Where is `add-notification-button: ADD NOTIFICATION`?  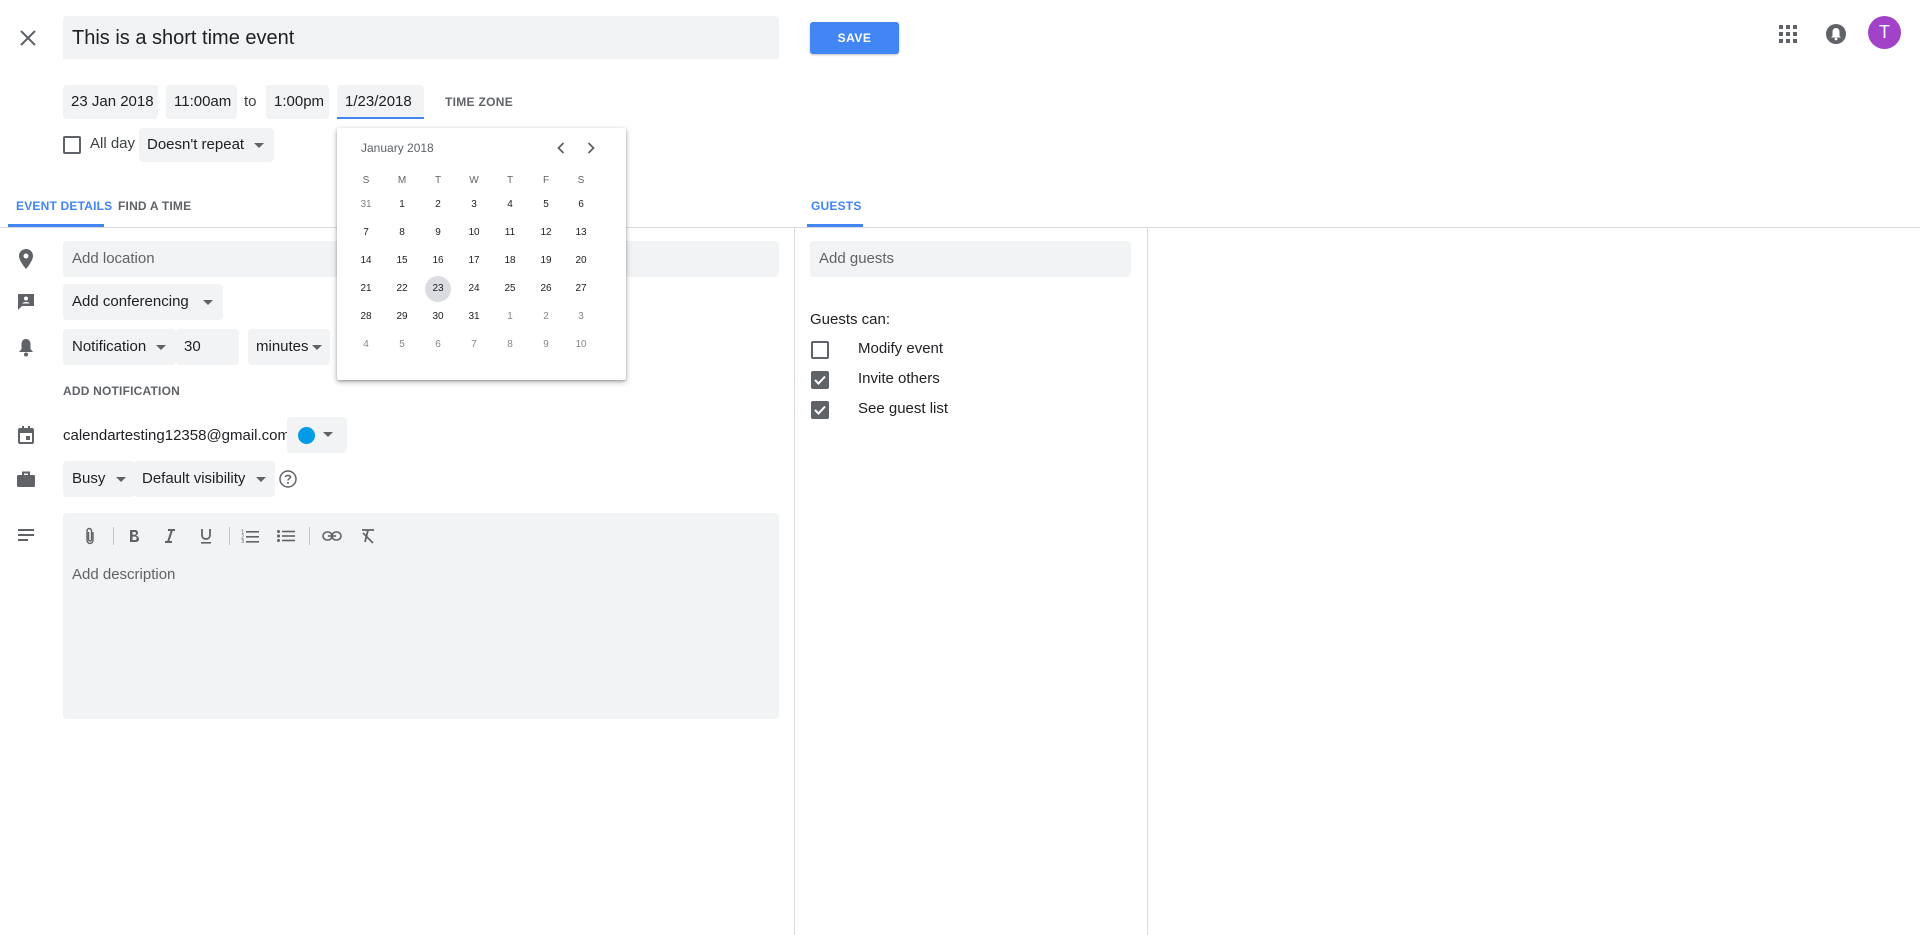
add-notification-button: ADD NOTIFICATION is located at coordinates (121, 391).